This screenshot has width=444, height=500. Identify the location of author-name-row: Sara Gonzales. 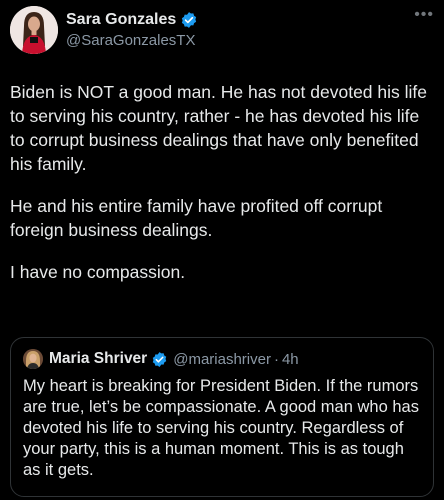
(132, 20).